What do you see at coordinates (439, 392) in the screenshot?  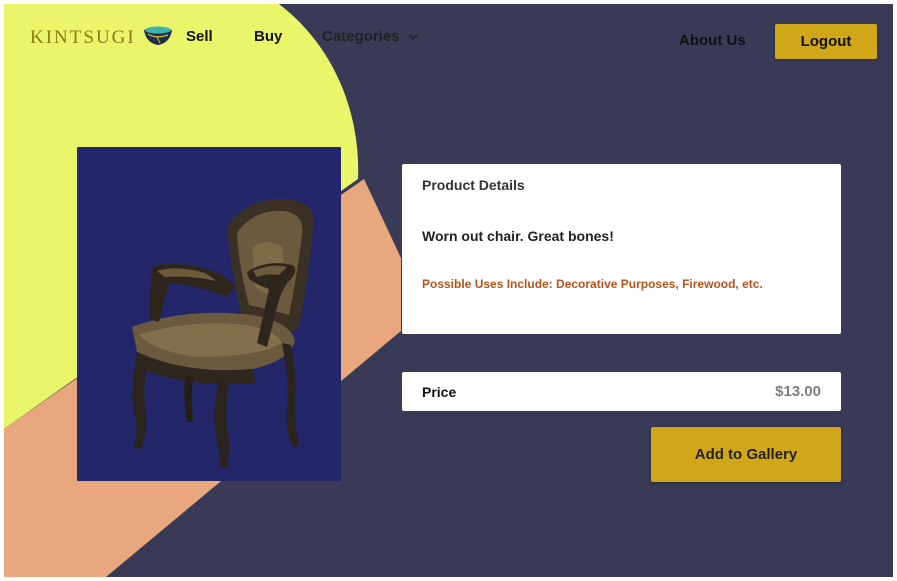 I see `price-label: Price` at bounding box center [439, 392].